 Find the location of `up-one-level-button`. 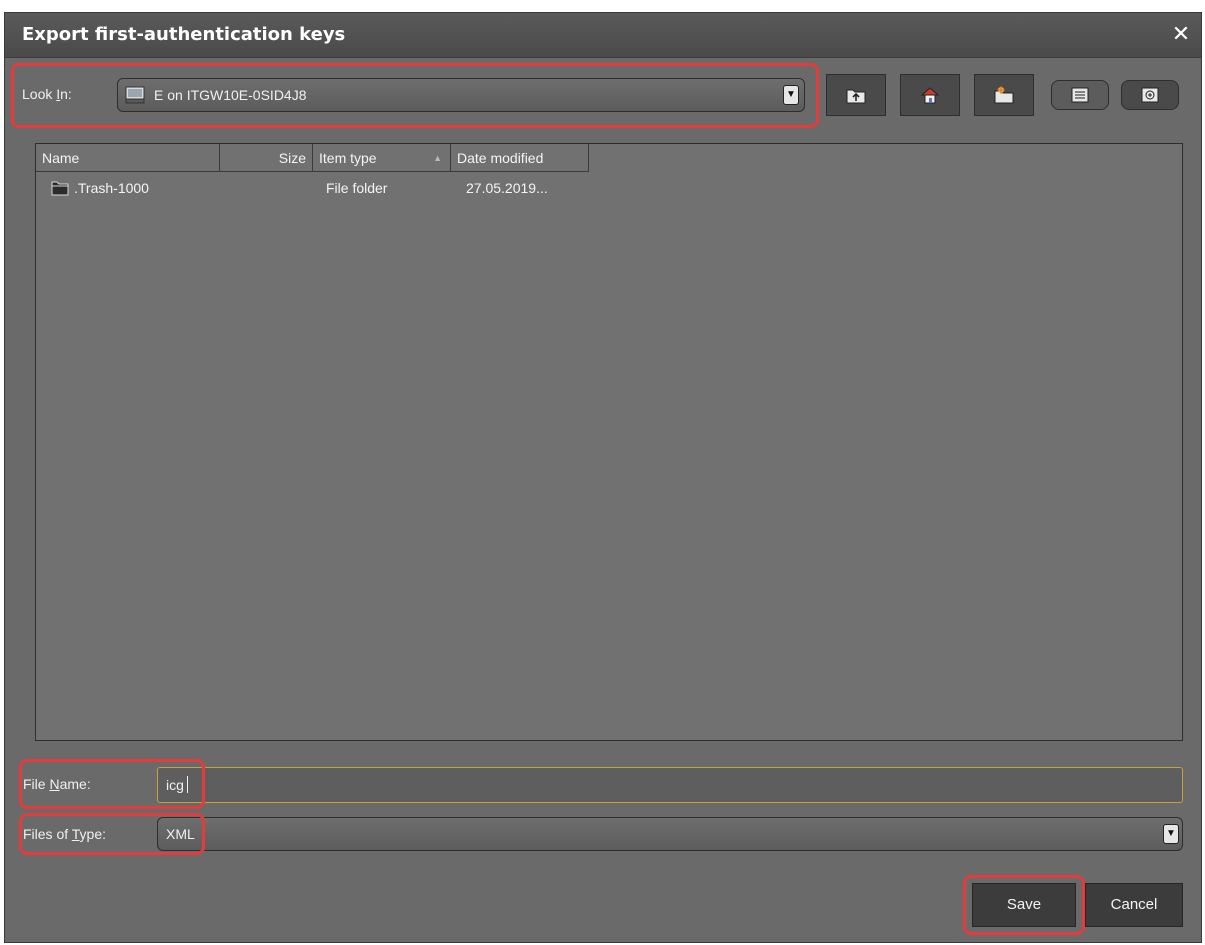

up-one-level-button is located at coordinates (856, 95).